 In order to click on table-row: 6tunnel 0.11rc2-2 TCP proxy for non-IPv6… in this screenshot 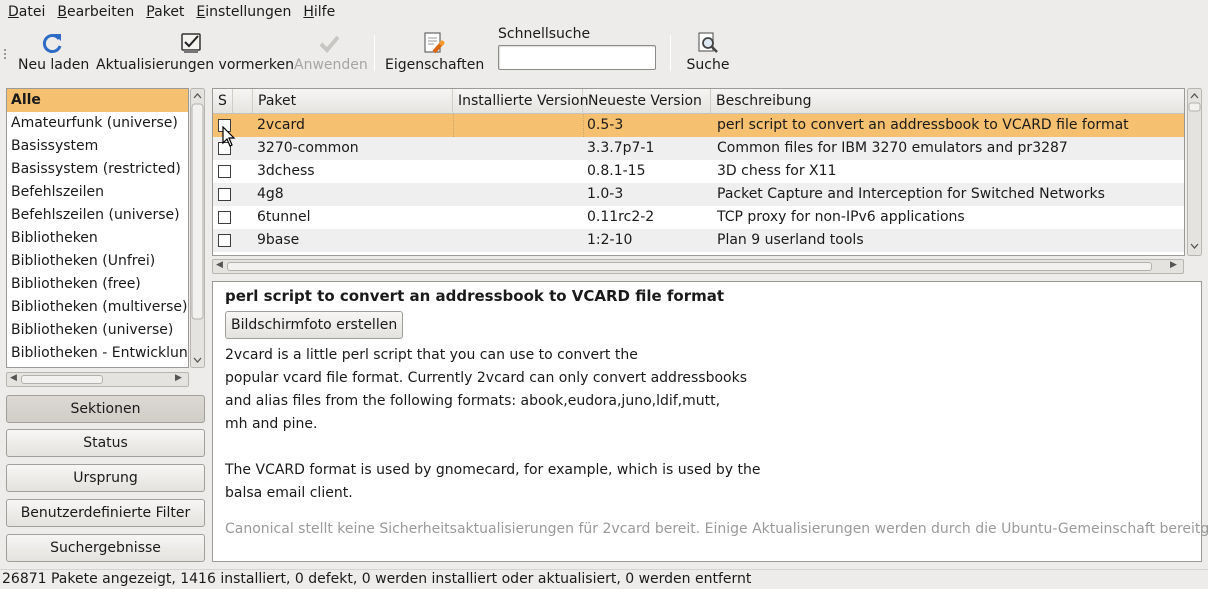, I will do `click(698, 217)`.